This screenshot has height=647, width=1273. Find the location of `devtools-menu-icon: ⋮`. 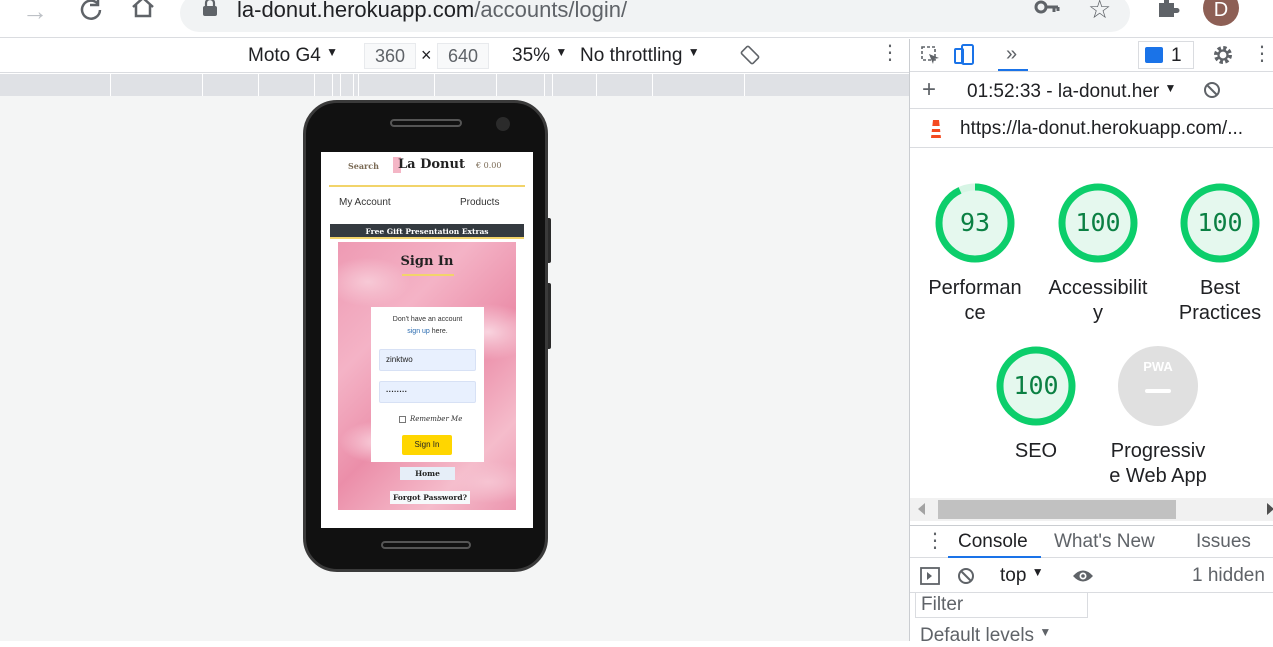

devtools-menu-icon: ⋮ is located at coordinates (1262, 54).